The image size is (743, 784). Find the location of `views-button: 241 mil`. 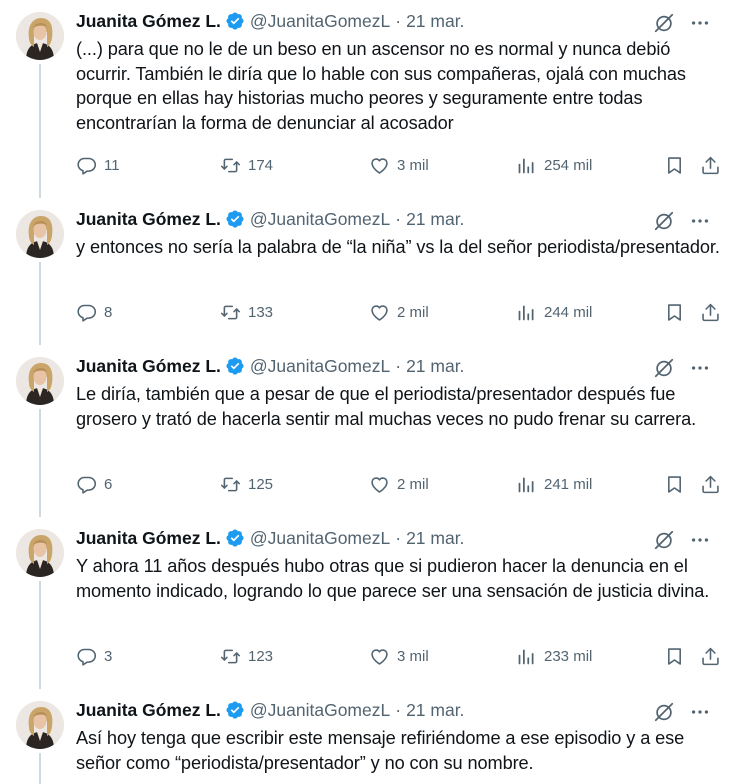

views-button: 241 mil is located at coordinates (554, 484).